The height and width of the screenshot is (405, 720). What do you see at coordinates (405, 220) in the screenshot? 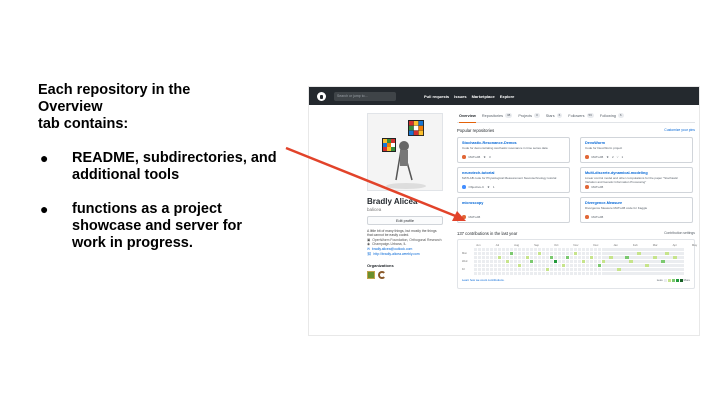
I see `edit-profile-button: Edit profile` at bounding box center [405, 220].